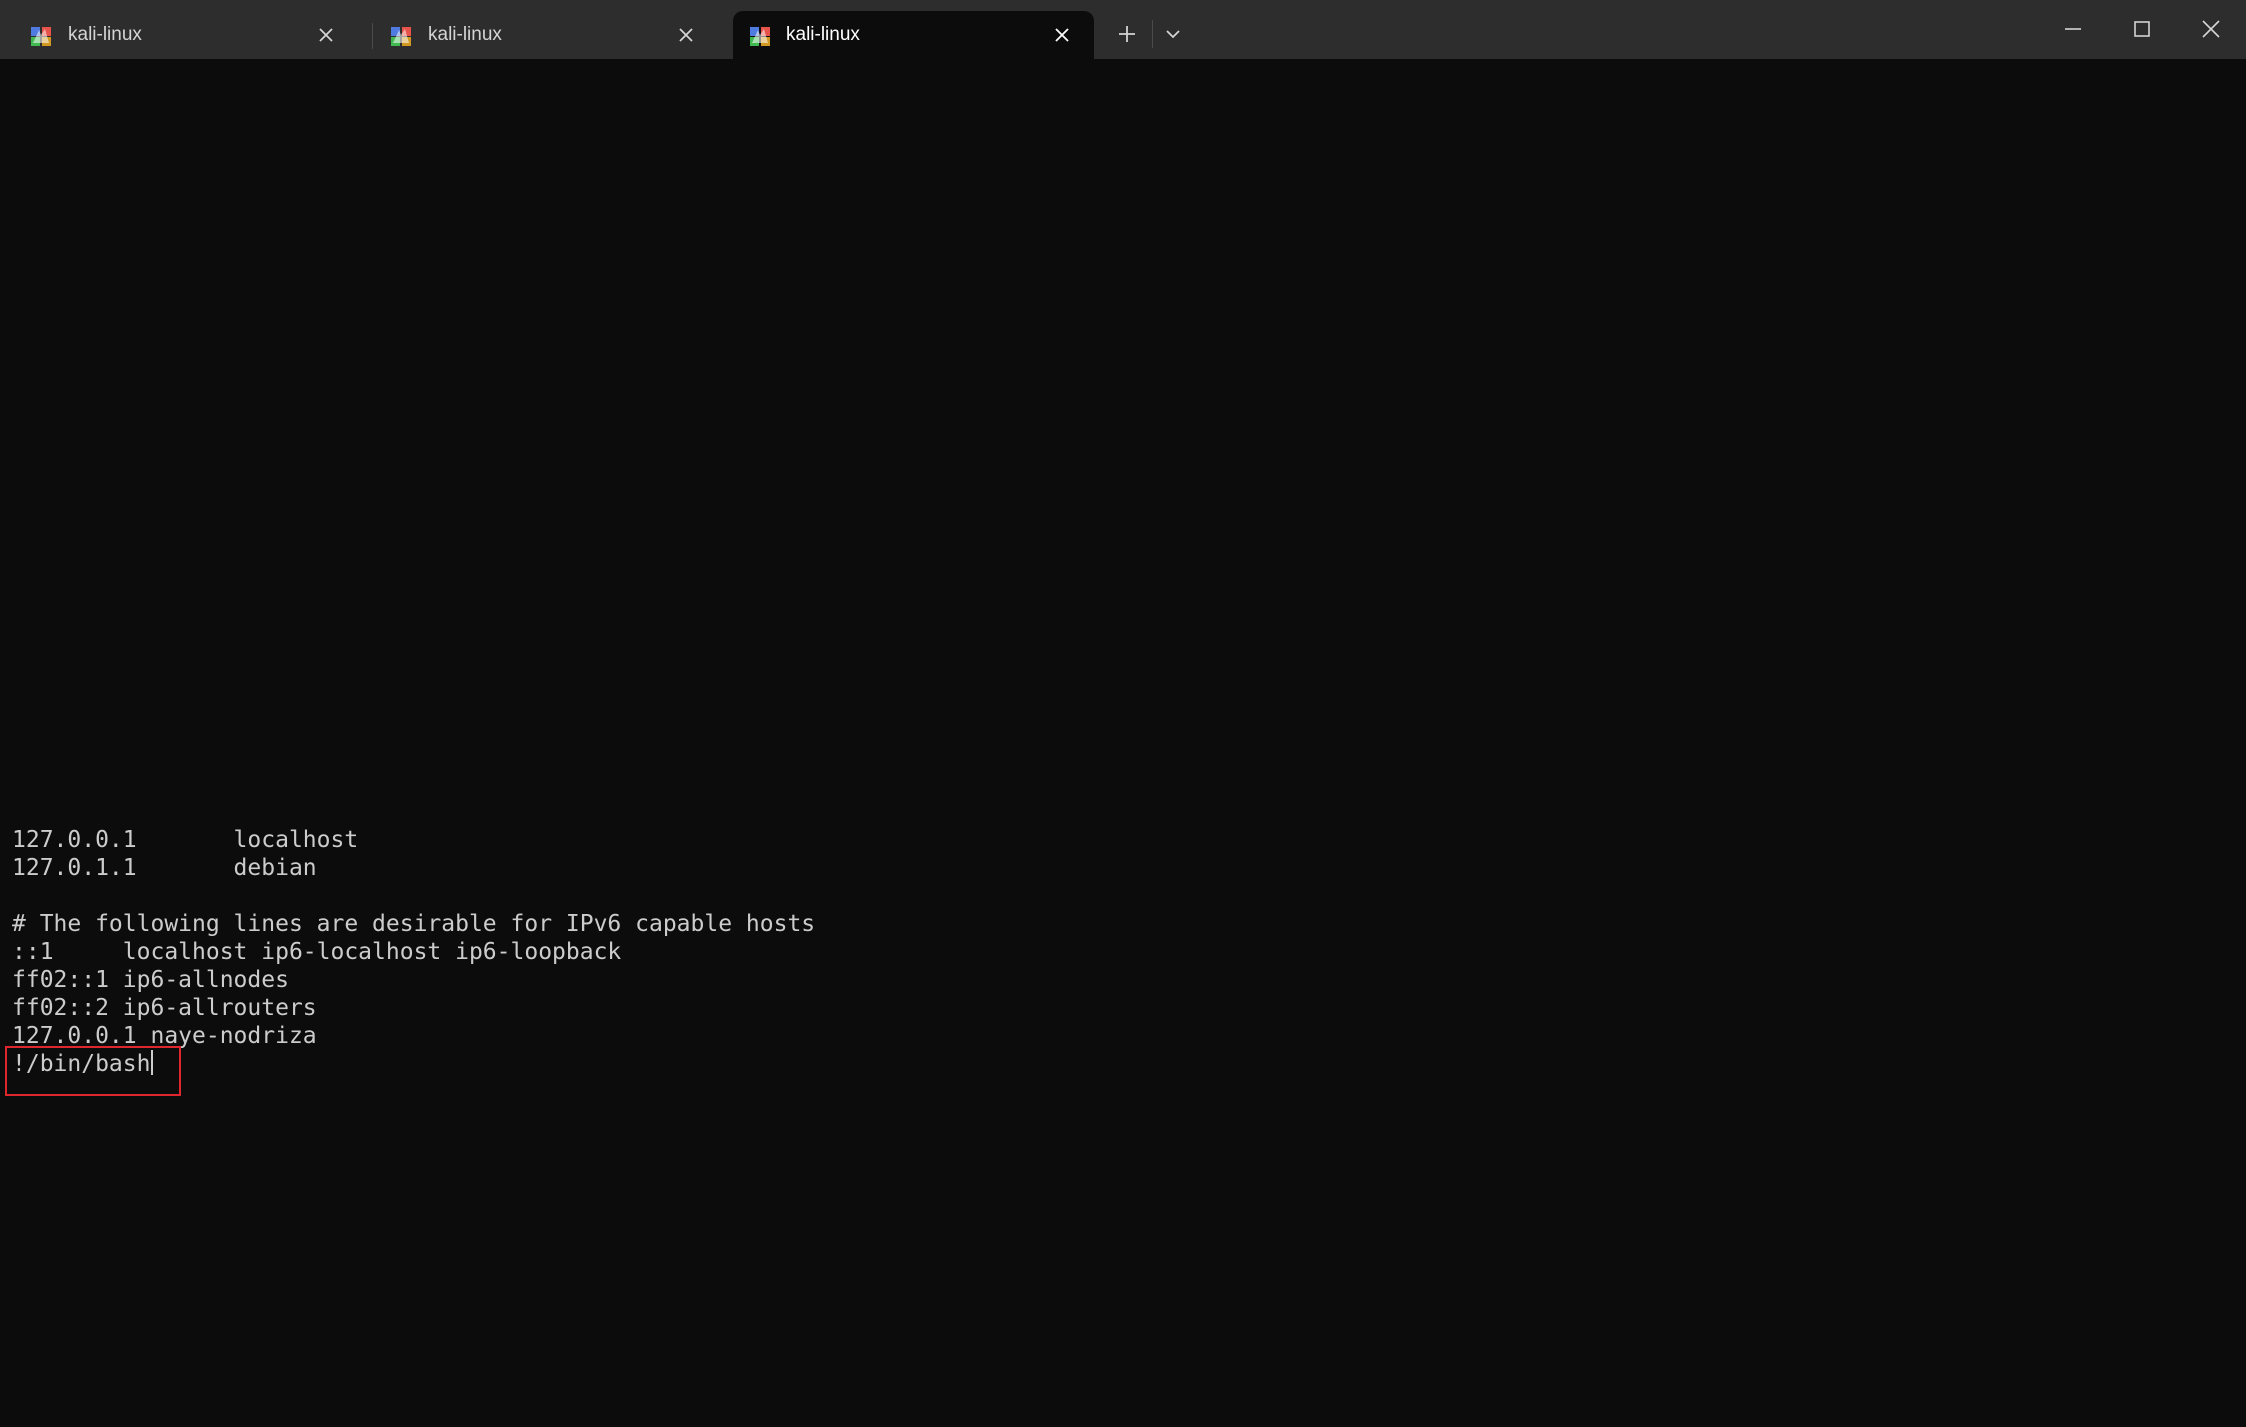 The width and height of the screenshot is (2246, 1427). I want to click on plus-icon, so click(1127, 34).